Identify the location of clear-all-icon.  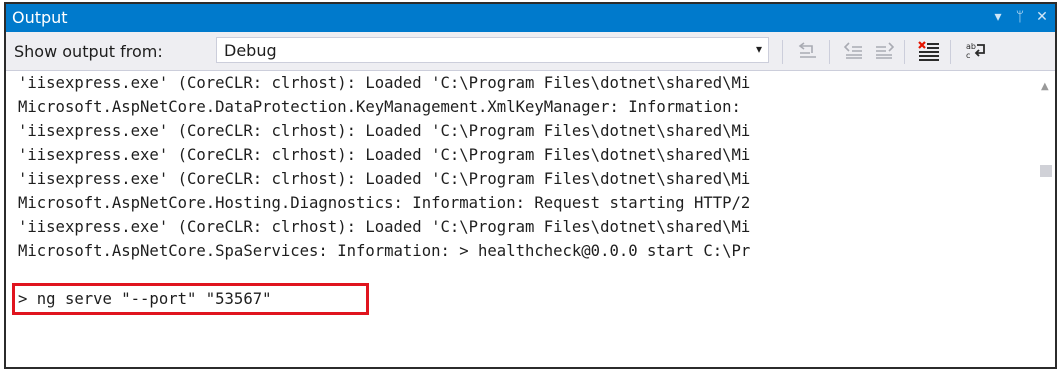
(928, 51).